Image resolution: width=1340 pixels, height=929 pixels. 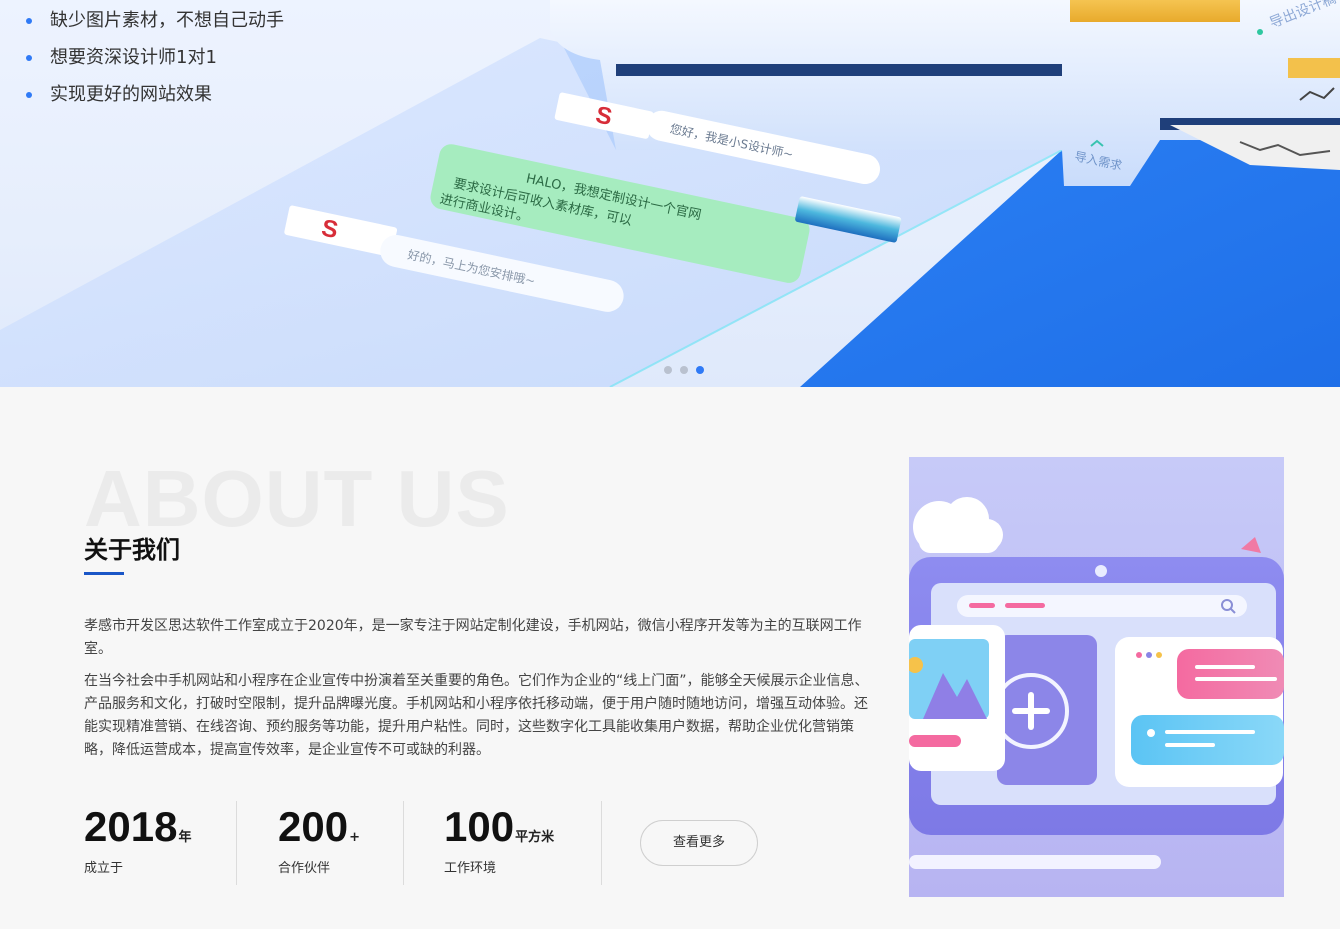 I want to click on about-title: 关于我们, so click(x=132, y=550).